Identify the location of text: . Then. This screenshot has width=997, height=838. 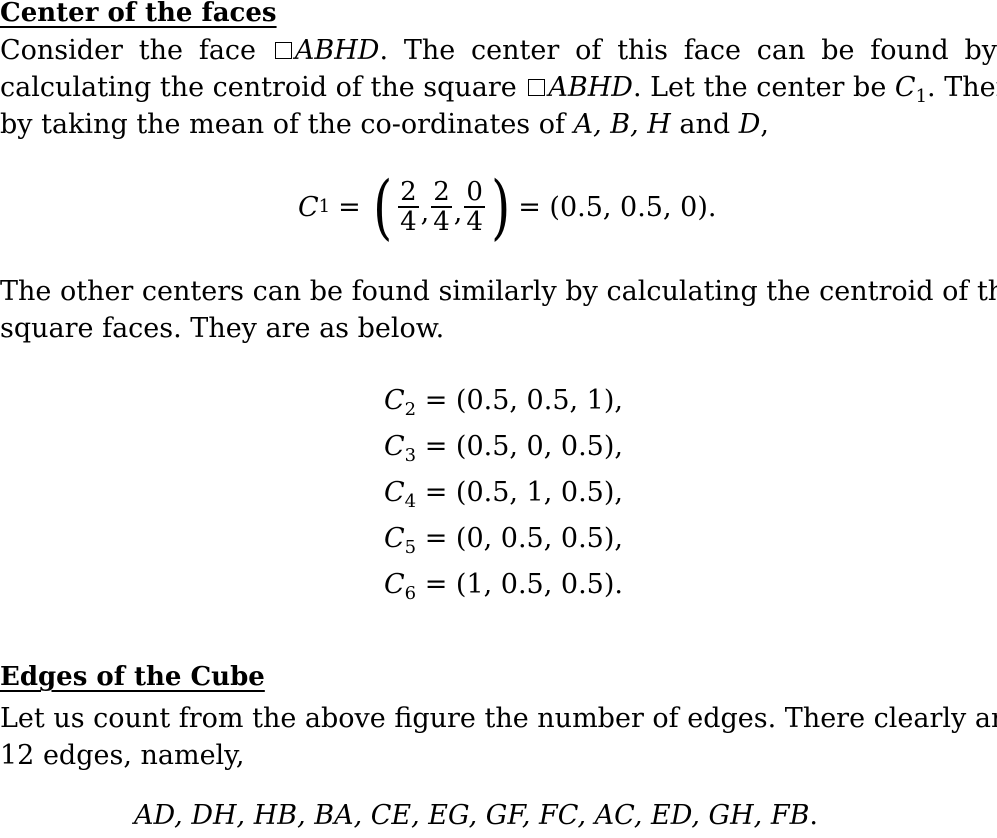
(962, 87).